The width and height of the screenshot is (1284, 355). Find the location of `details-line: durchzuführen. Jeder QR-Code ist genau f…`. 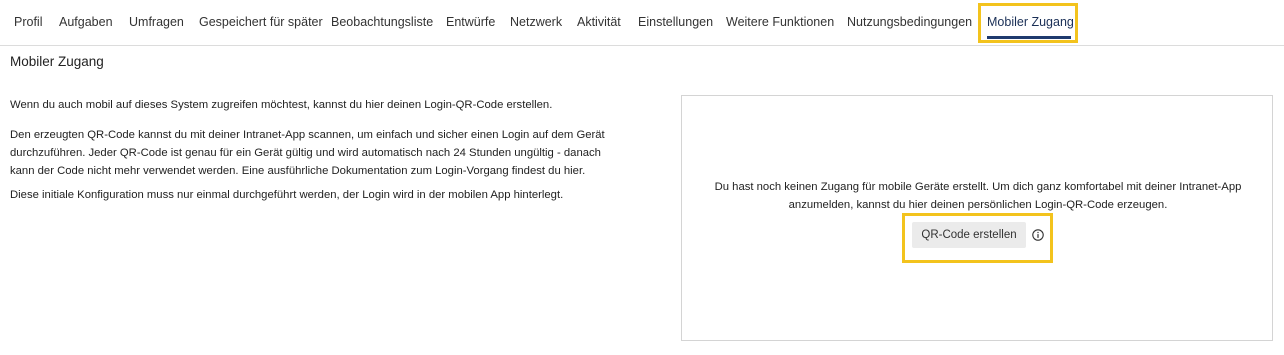

details-line: durchzuführen. Jeder QR-Code ist genau f… is located at coordinates (305, 153).